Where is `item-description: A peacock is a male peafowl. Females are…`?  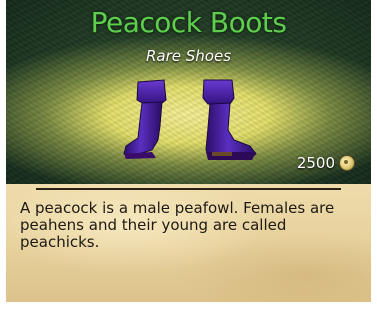
item-description: A peacock is a male peafowl. Females are… is located at coordinates (177, 225).